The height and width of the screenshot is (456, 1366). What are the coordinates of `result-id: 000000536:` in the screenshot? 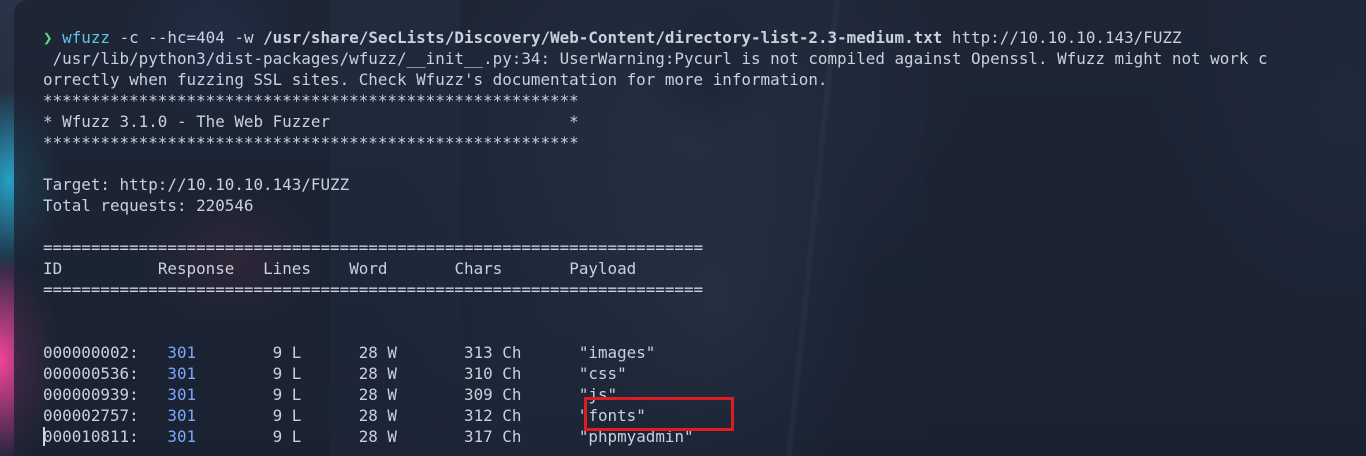 It's located at (91, 373).